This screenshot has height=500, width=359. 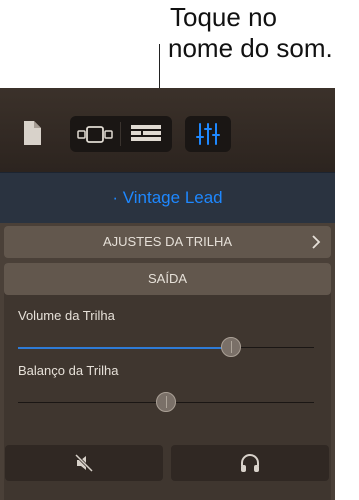 I want to click on track-settings-label: AJUSTES DA TRILHA, so click(x=167, y=241).